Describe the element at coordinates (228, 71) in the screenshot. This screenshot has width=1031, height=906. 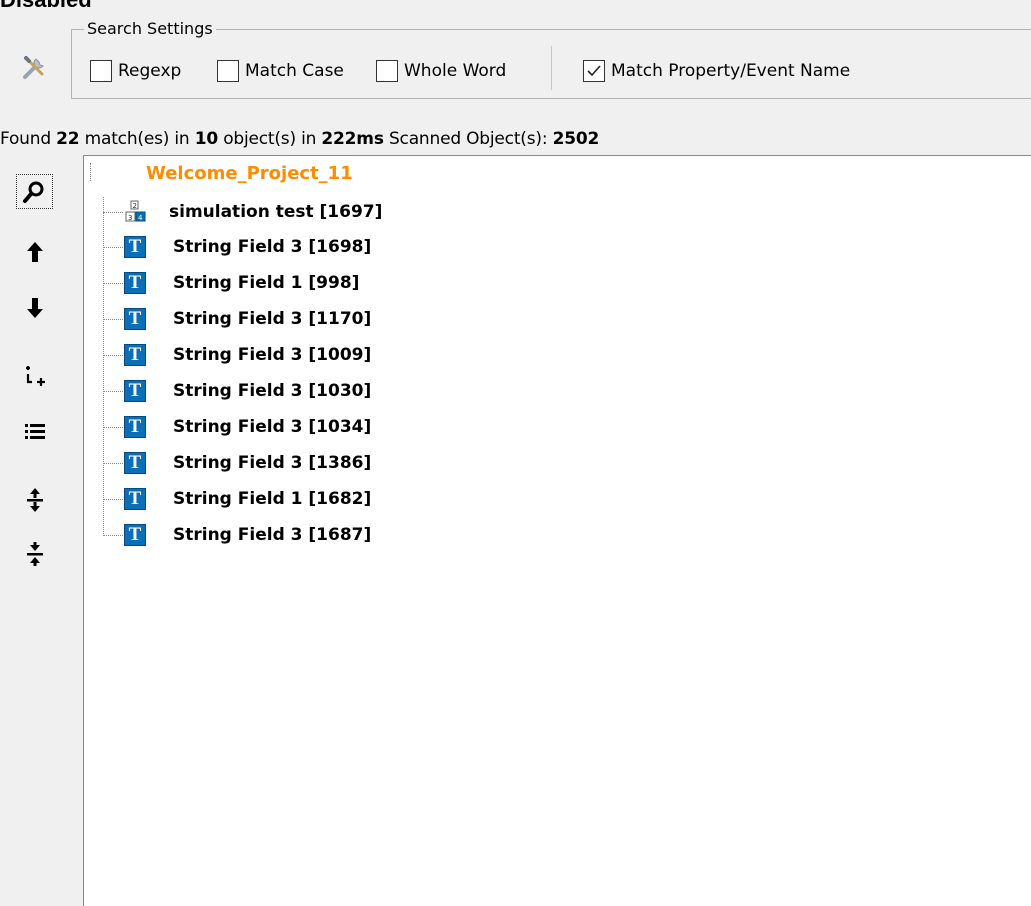
I see `match-case-checkbox-box` at that location.